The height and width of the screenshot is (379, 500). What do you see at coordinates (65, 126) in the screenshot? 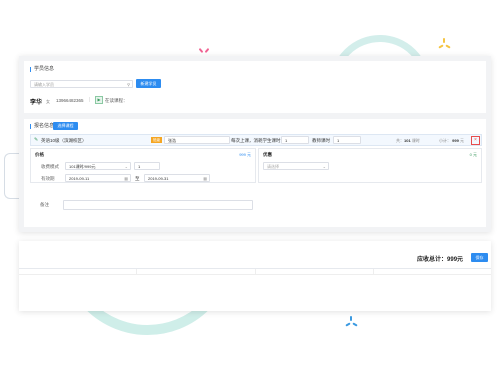
I see `select-course-button: 选择课程` at bounding box center [65, 126].